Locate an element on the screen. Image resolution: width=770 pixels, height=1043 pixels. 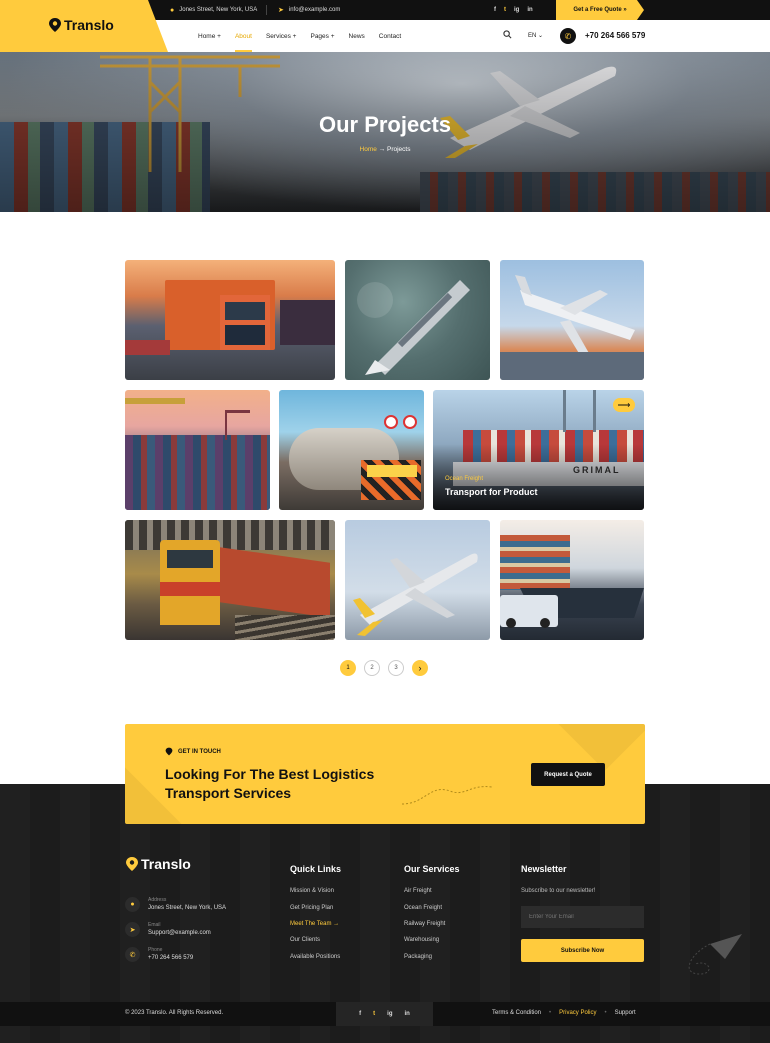
project-ship-and-truck is located at coordinates (572, 580).